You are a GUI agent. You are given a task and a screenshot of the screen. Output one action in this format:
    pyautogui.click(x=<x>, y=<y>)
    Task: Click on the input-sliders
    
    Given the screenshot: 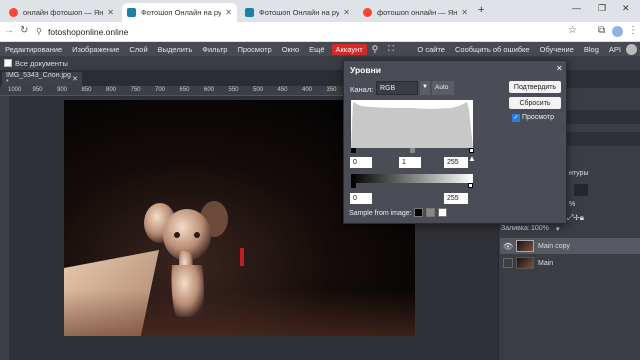 What is the action you would take?
    pyautogui.click(x=412, y=151)
    